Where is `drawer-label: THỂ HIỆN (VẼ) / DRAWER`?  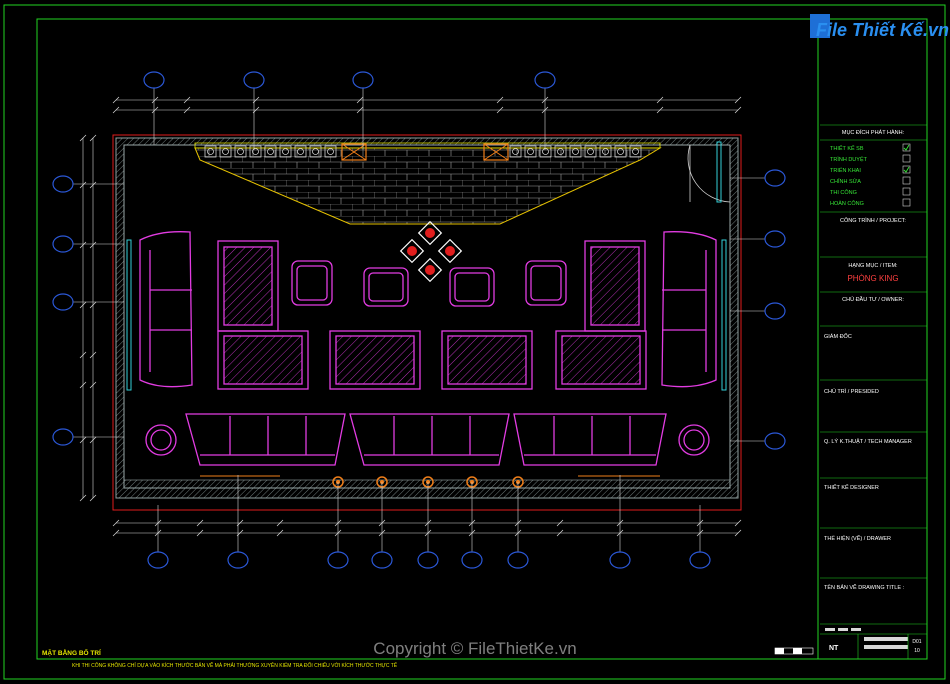
drawer-label: THỂ HIỆN (VẼ) / DRAWER is located at coordinates (857, 538).